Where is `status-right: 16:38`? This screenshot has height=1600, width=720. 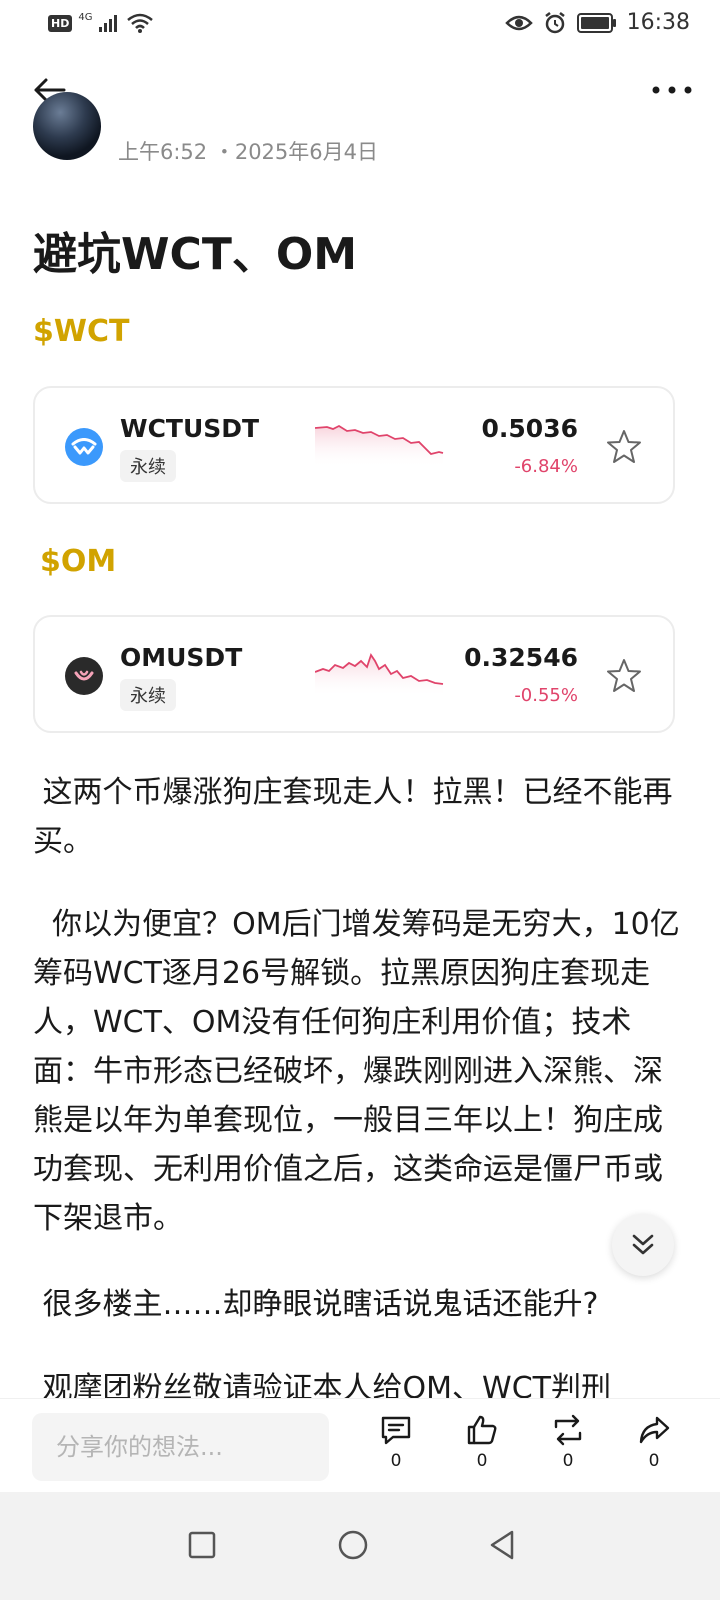 status-right: 16:38 is located at coordinates (597, 22).